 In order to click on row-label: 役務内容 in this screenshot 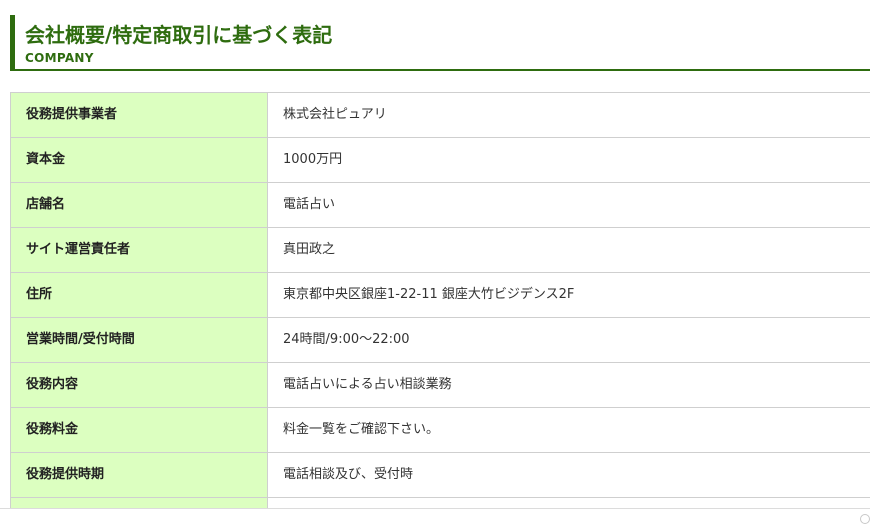, I will do `click(139, 385)`.